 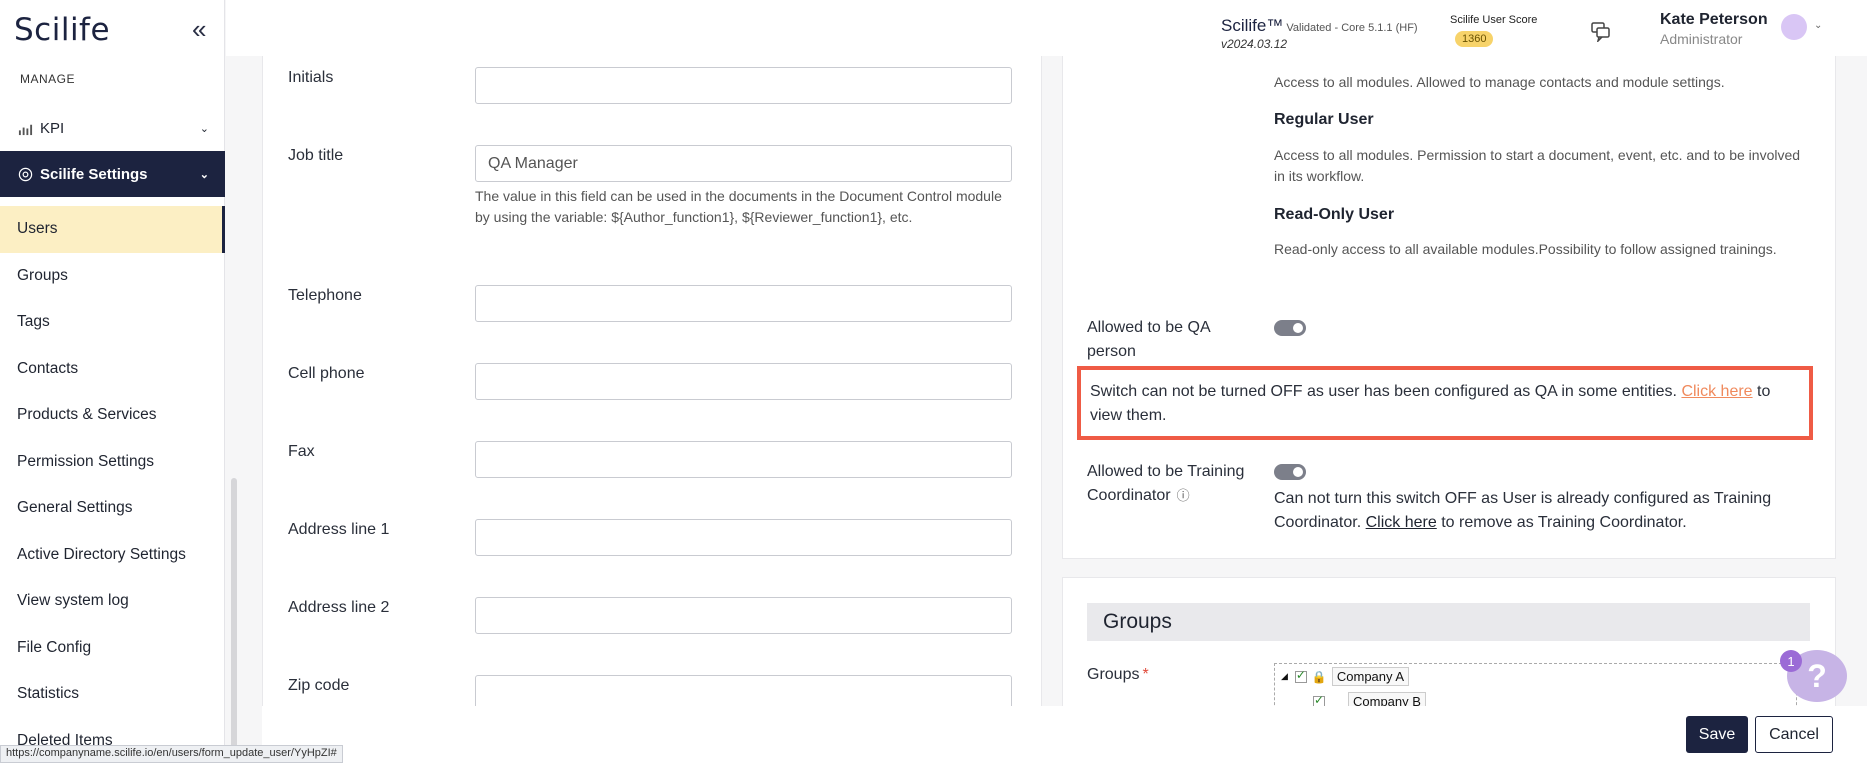 I want to click on collapse-sidebar-icon: «, so click(x=199, y=29).